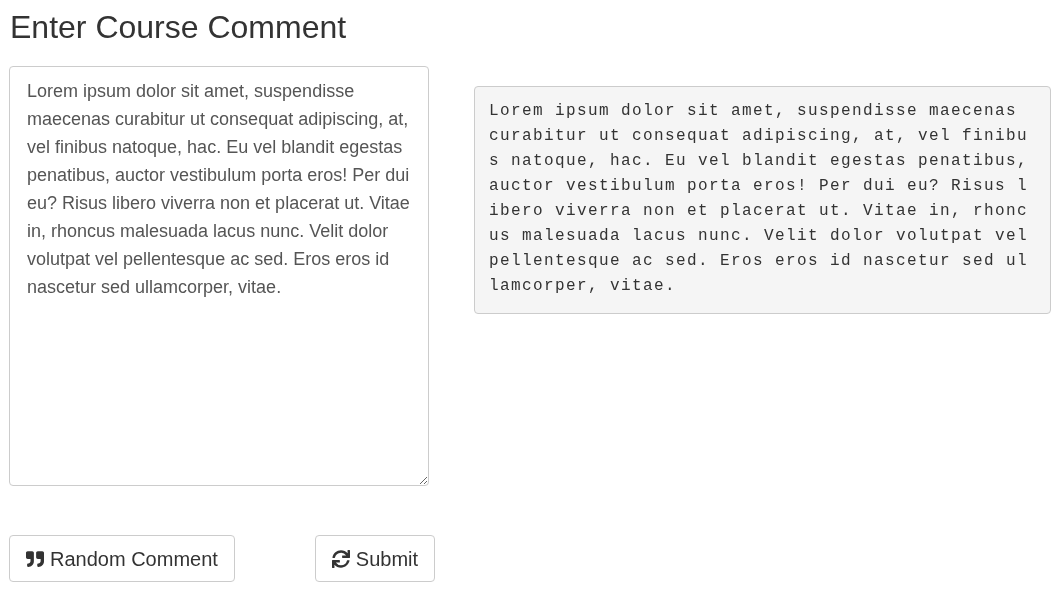 This screenshot has width=1064, height=597. What do you see at coordinates (375, 558) in the screenshot?
I see `submit-button: Submit` at bounding box center [375, 558].